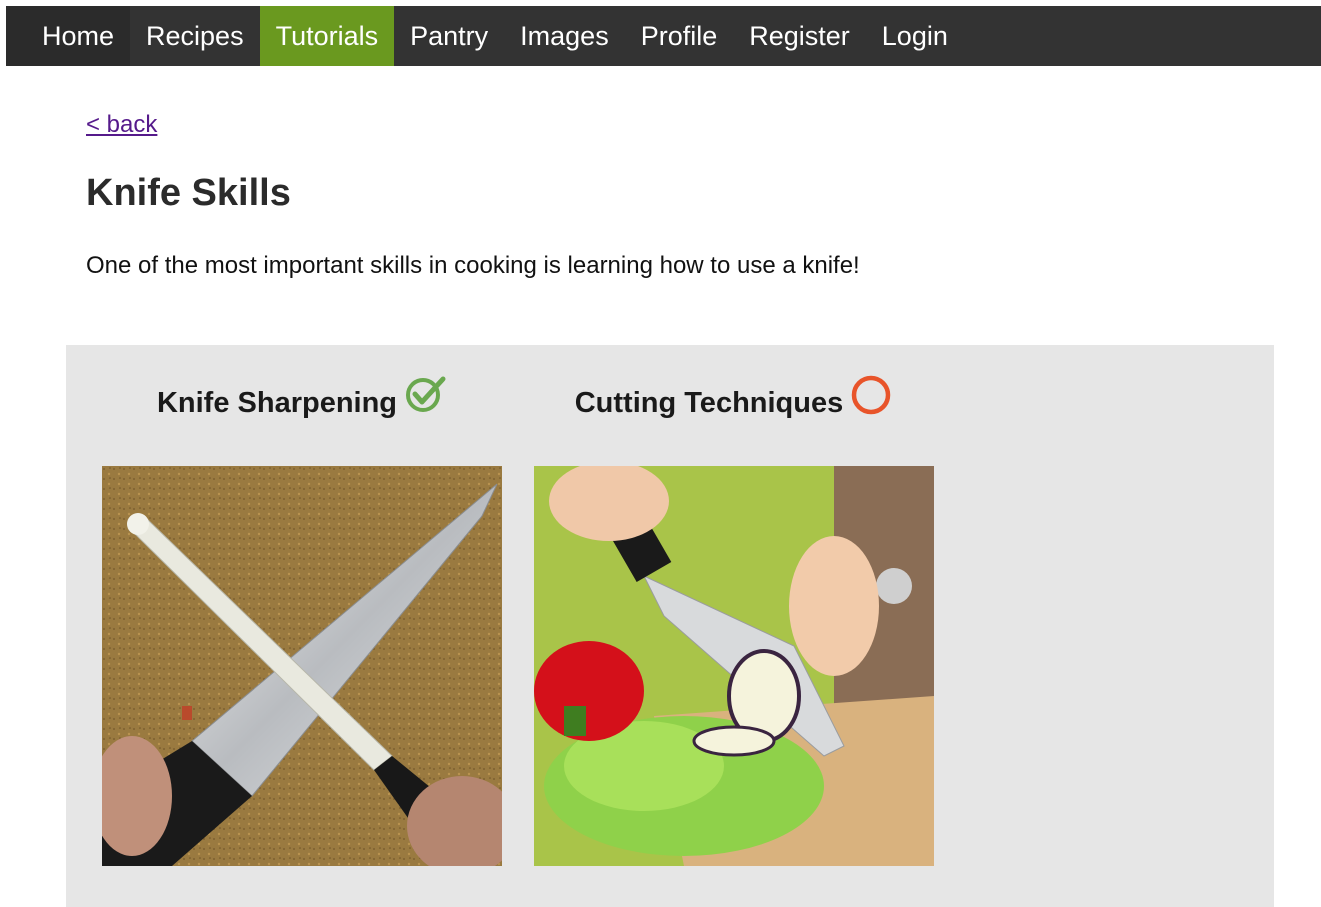 Image resolution: width=1321 pixels, height=907 pixels. Describe the element at coordinates (734, 666) in the screenshot. I see `cutting-techniques-image` at that location.